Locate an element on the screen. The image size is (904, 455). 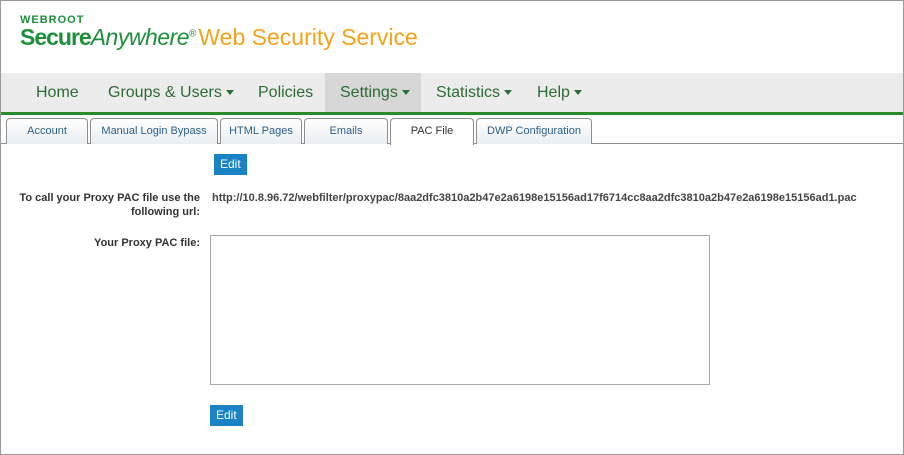
nav-settings-label: Settings is located at coordinates (369, 92).